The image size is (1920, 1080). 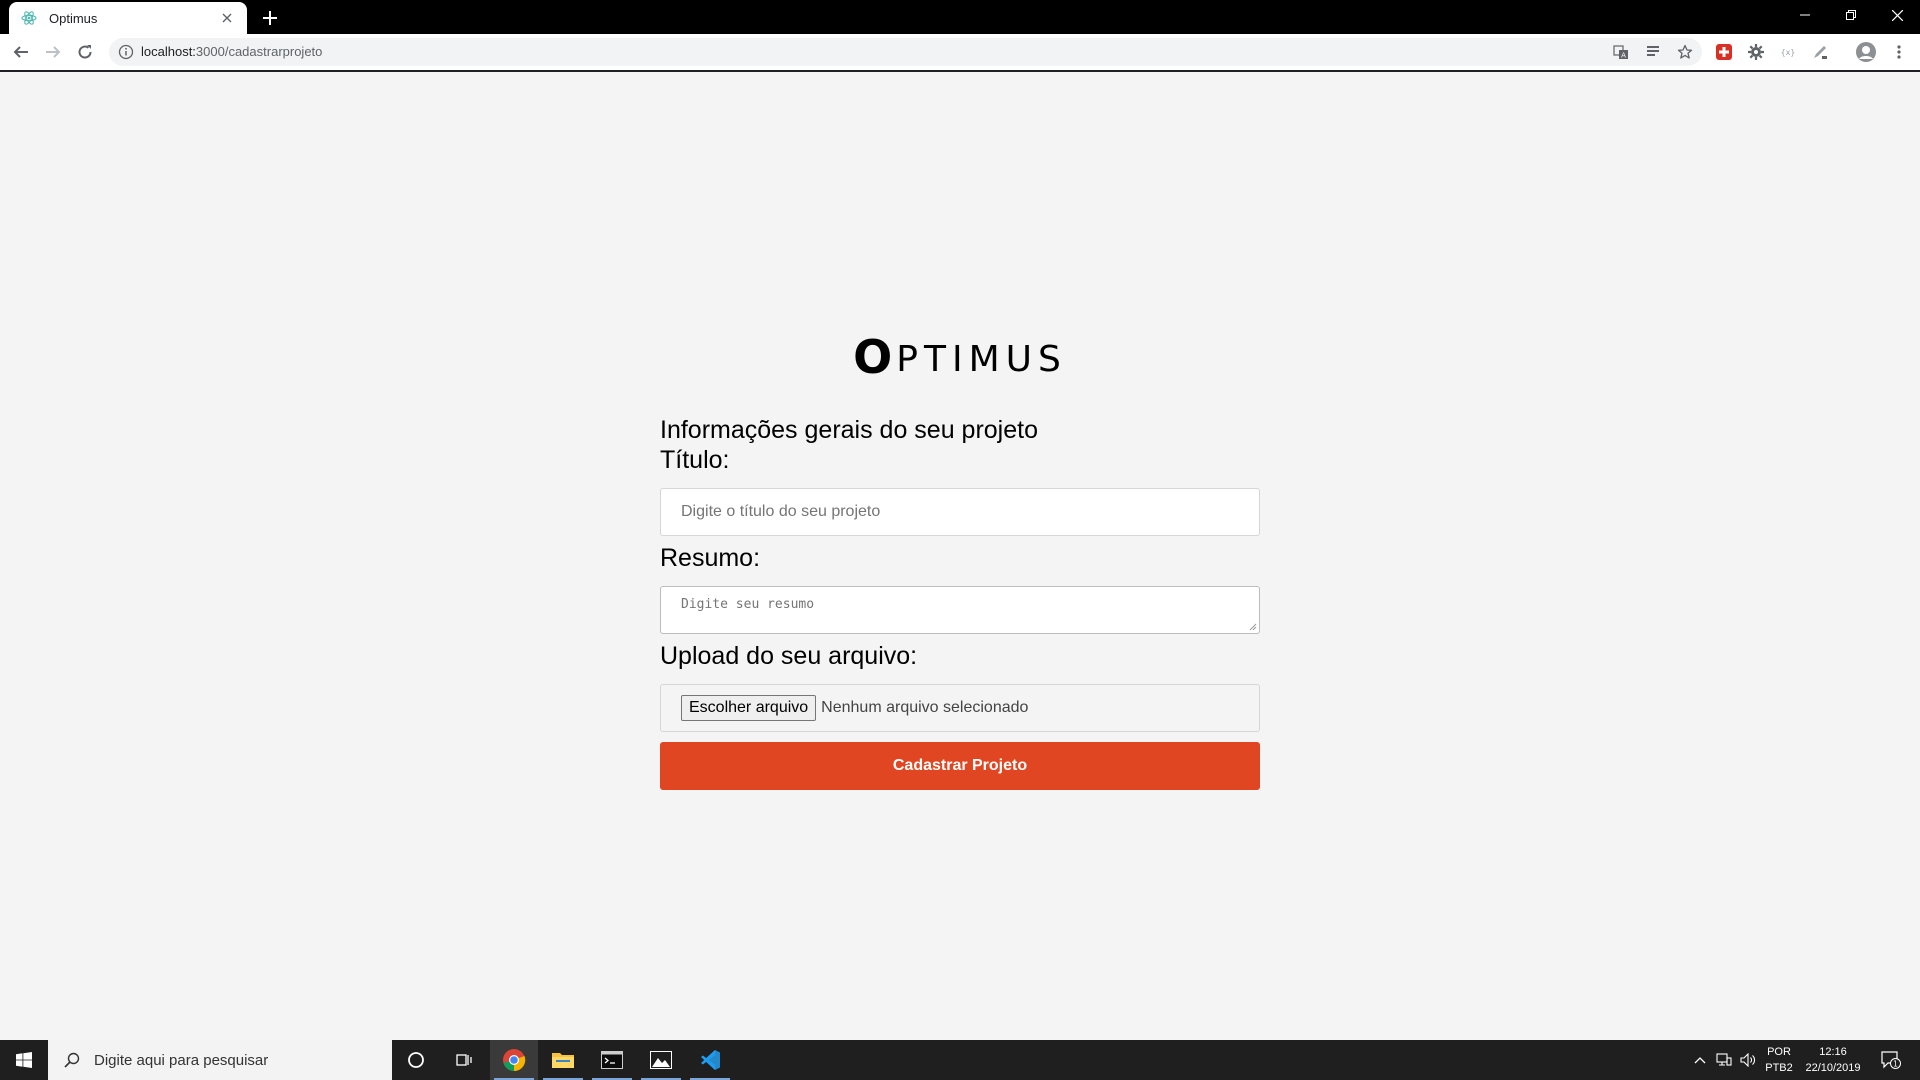 I want to click on taskbar-file-explorer-icon, so click(x=563, y=1060).